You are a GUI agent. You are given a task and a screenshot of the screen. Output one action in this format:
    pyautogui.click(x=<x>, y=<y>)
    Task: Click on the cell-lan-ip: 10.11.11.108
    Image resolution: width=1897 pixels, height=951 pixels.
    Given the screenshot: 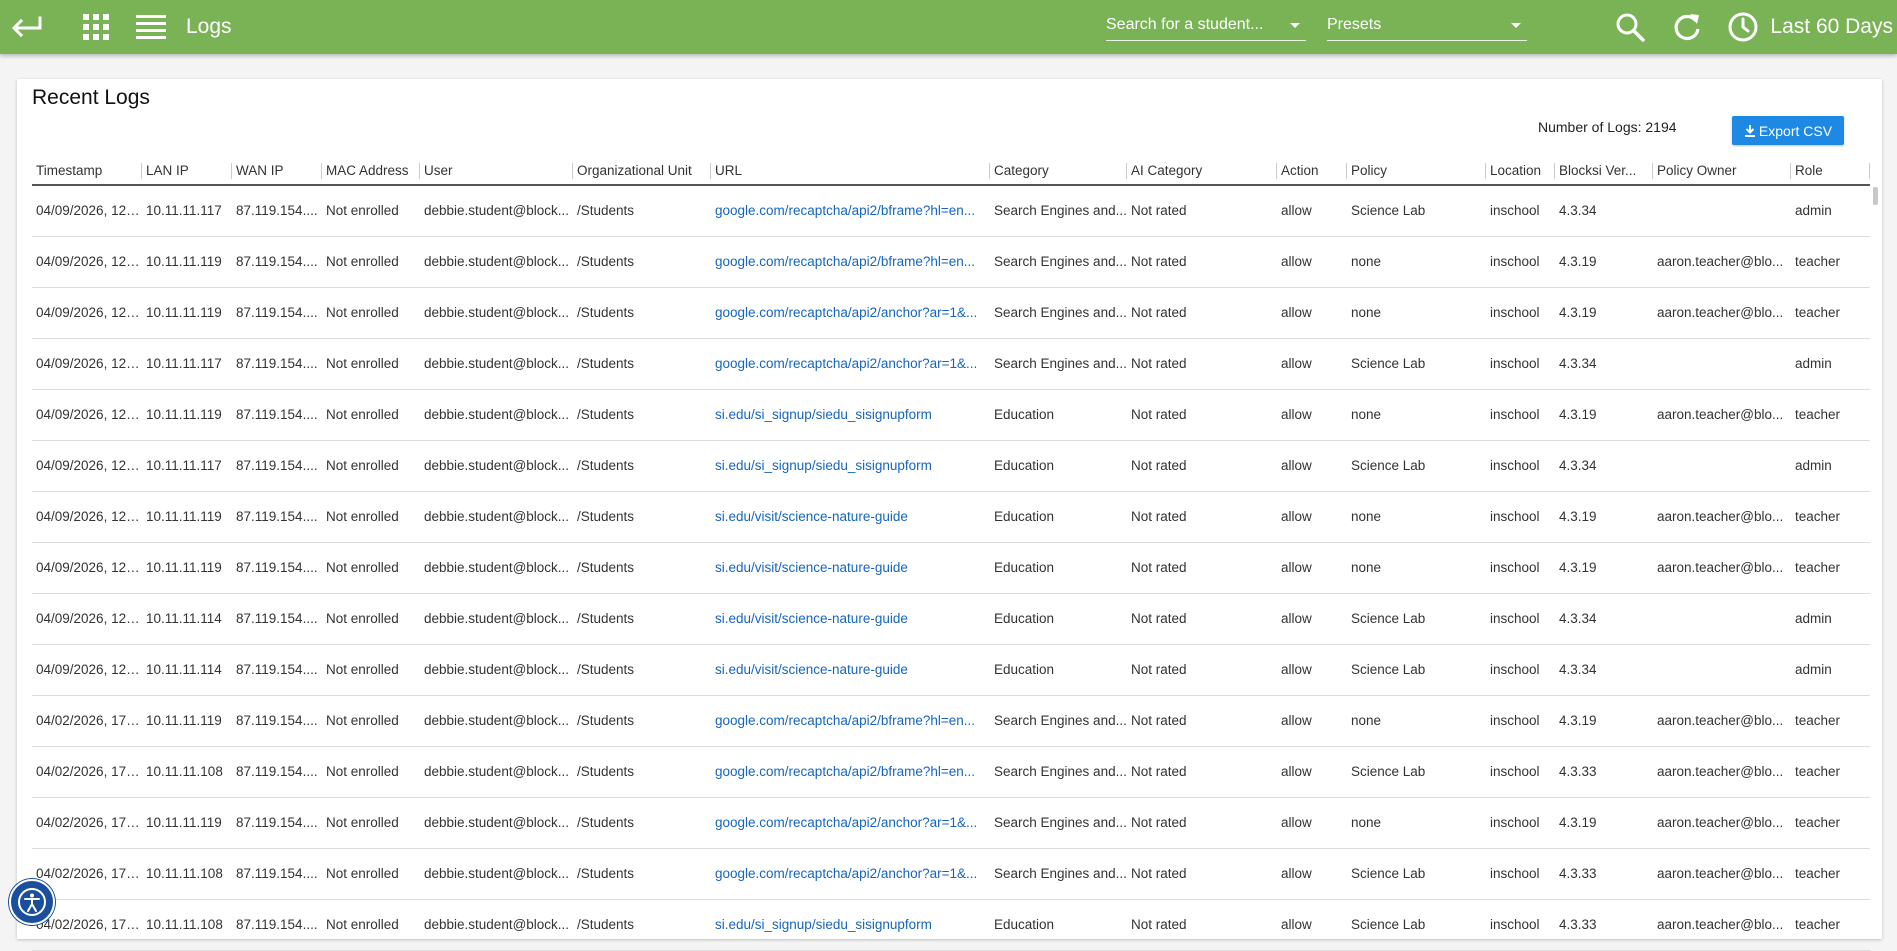 What is the action you would take?
    pyautogui.click(x=184, y=924)
    